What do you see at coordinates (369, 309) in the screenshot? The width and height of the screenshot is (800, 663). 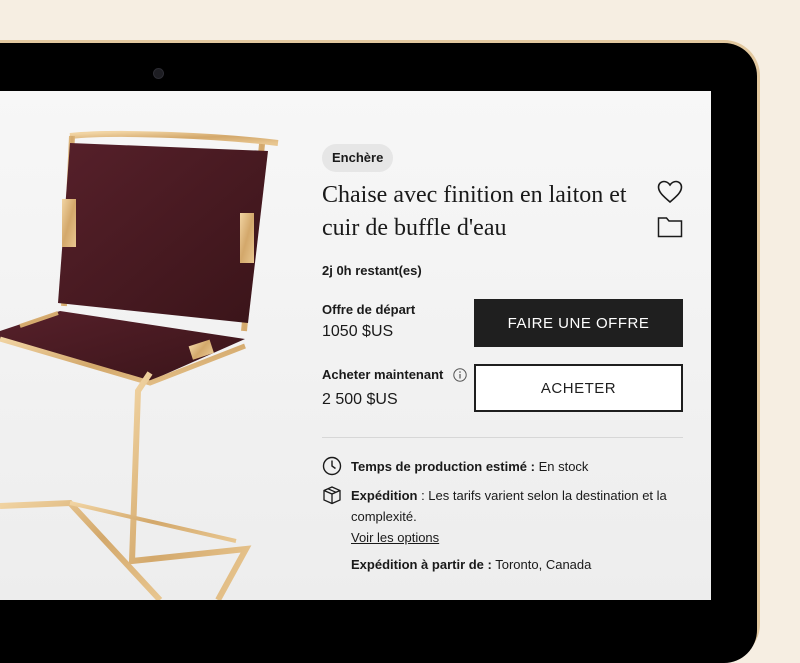 I see `starting-offer-label: Offre de départ` at bounding box center [369, 309].